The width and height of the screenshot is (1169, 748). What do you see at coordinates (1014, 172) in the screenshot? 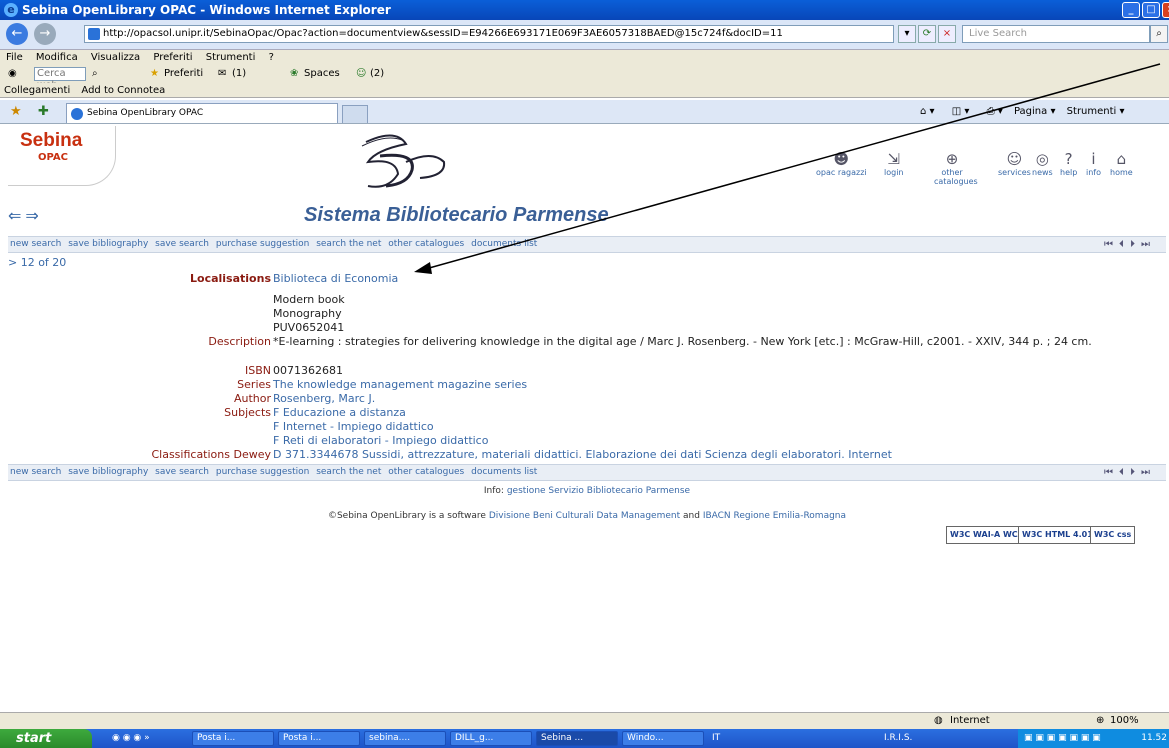
I see `services-label: services` at bounding box center [1014, 172].